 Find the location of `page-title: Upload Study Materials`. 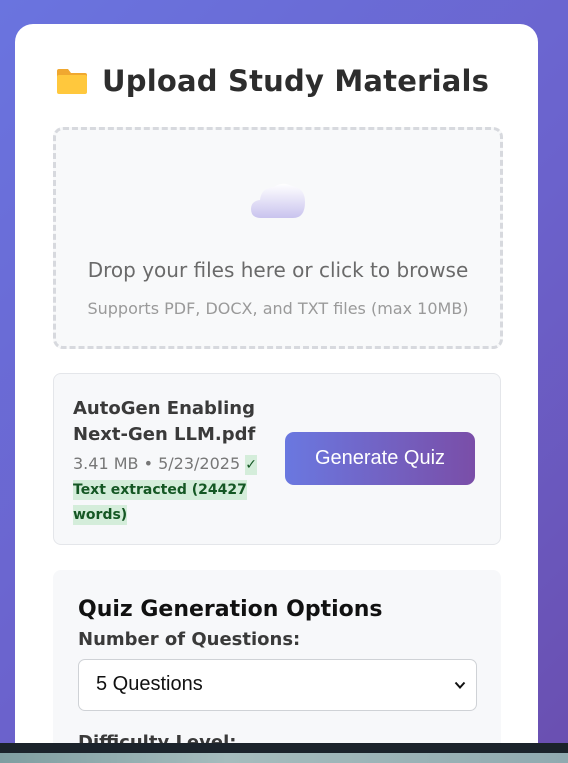

page-title: Upload Study Materials is located at coordinates (296, 81).